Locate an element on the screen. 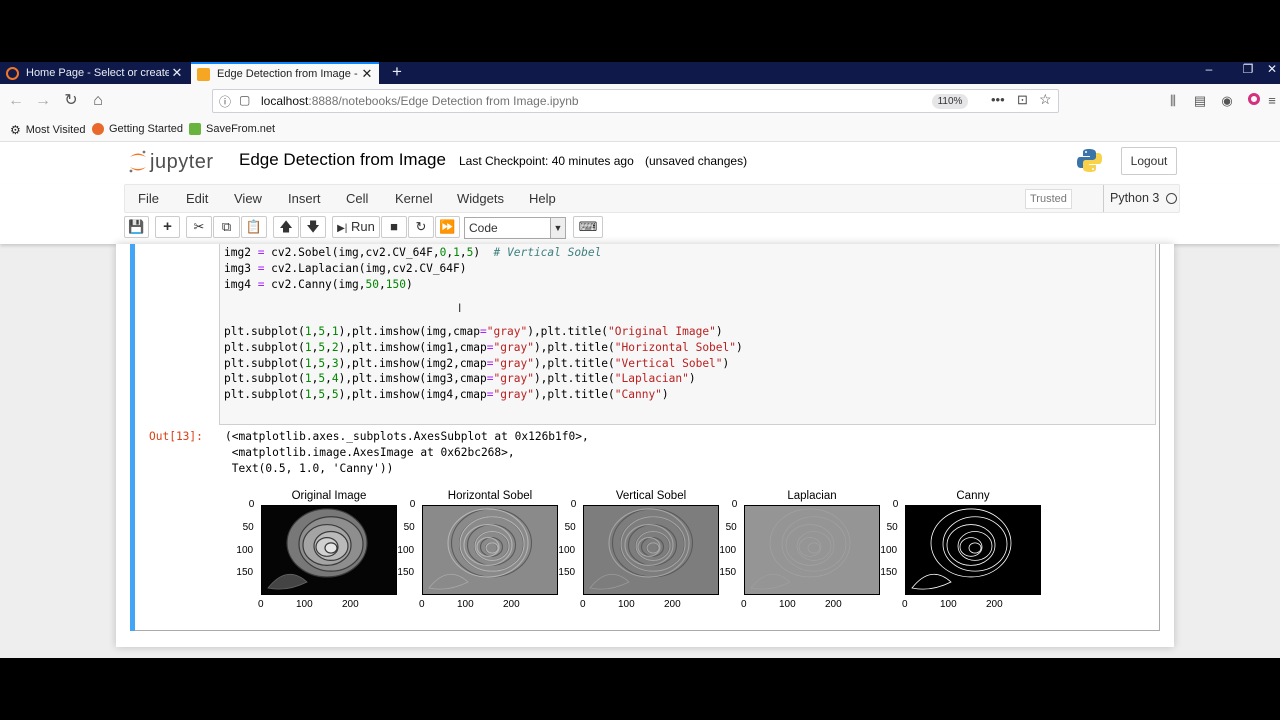  new-tab-button: + is located at coordinates (397, 73).